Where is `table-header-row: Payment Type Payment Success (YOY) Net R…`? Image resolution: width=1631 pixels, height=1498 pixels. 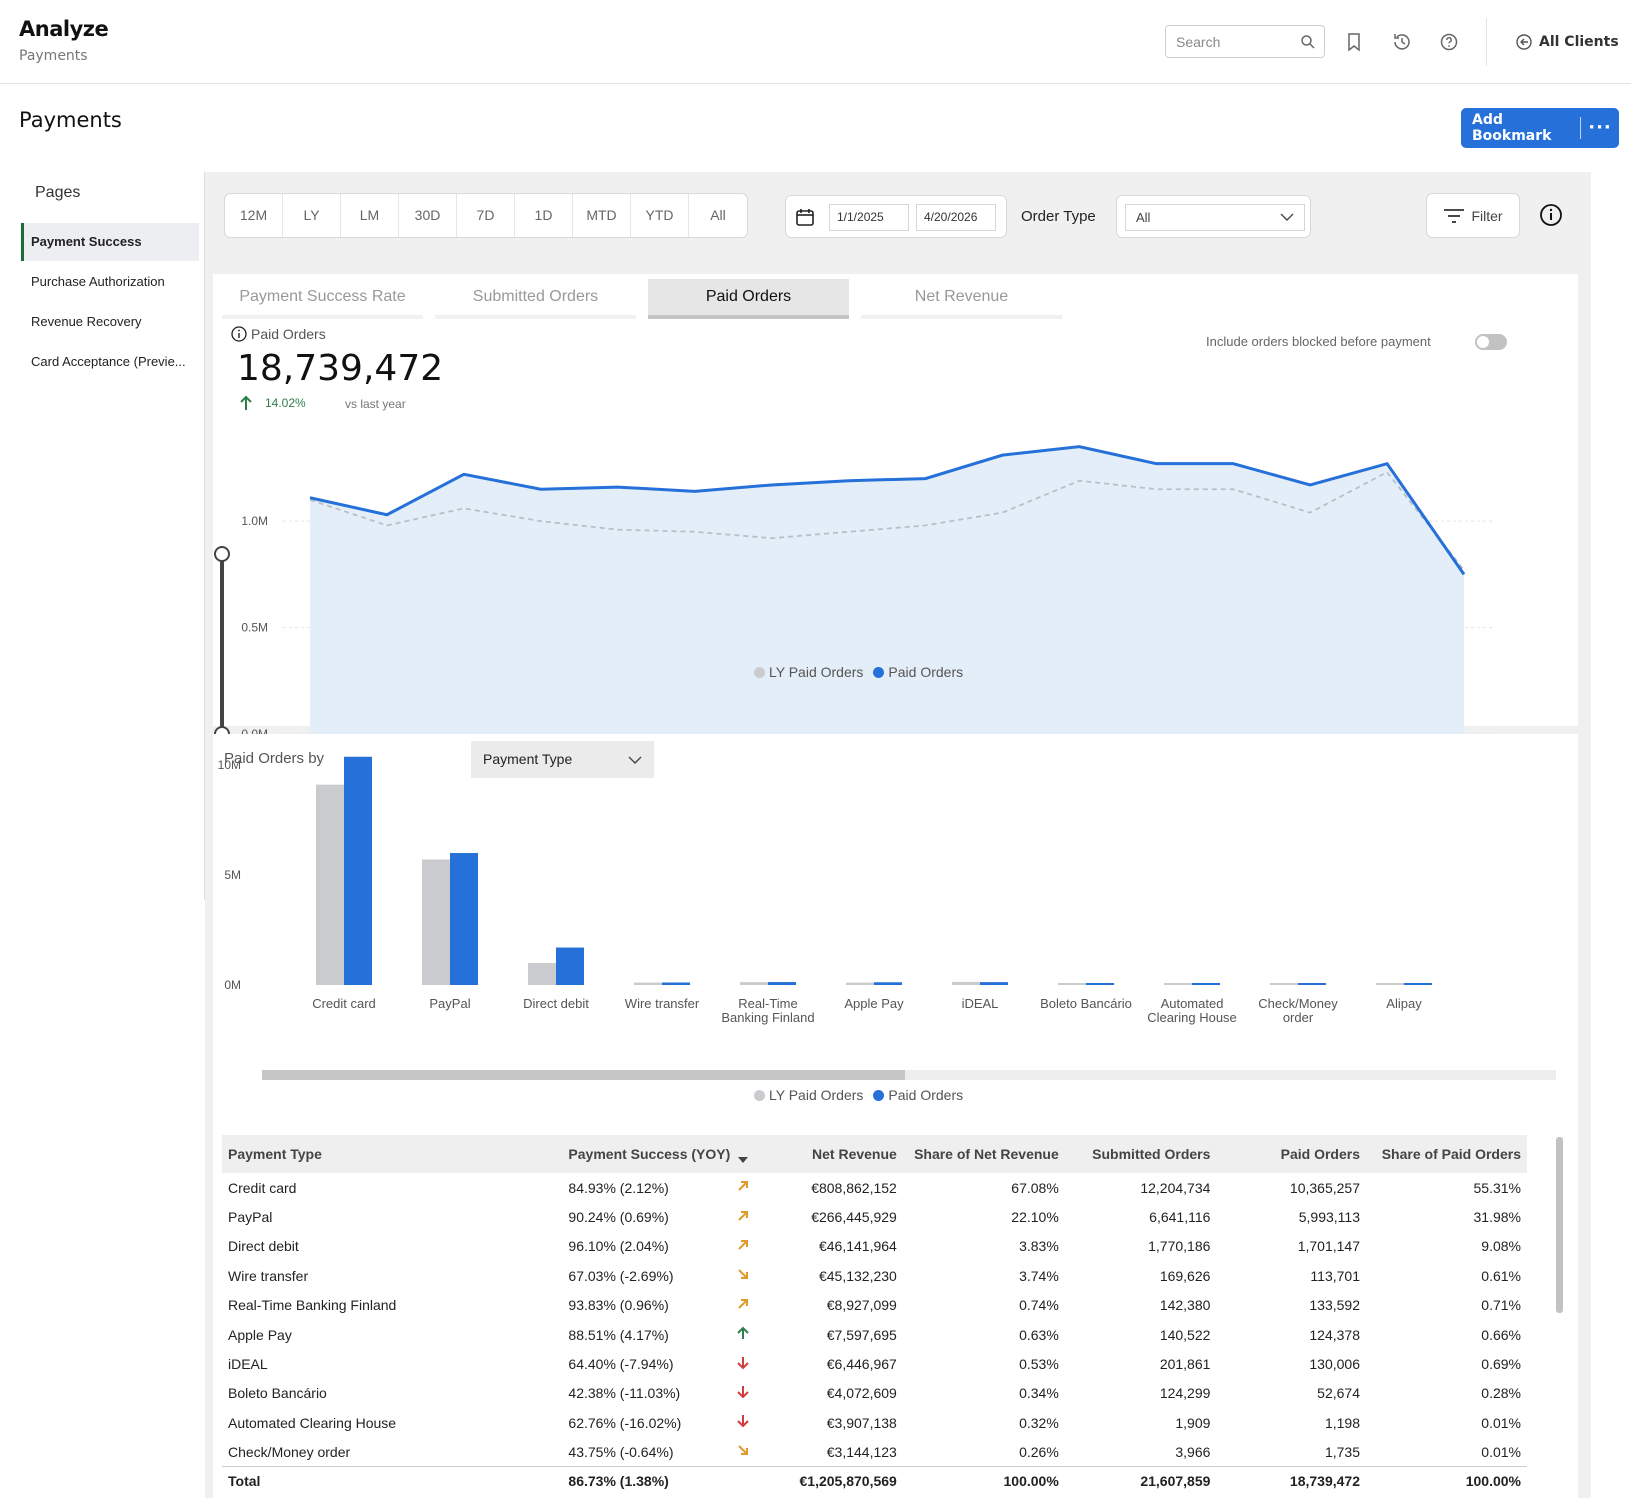 table-header-row: Payment Type Payment Success (YOY) Net R… is located at coordinates (874, 1154).